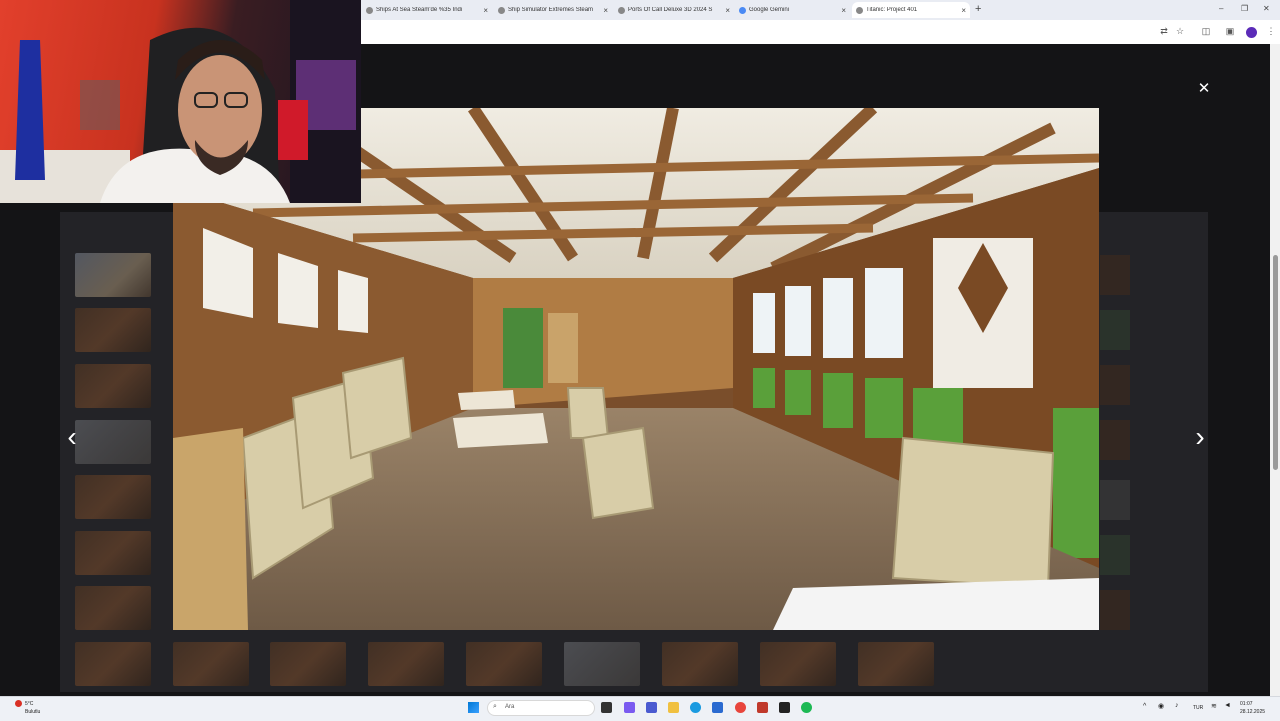  Describe the element at coordinates (29, 704) in the screenshot. I see `weather-temp: 5°C` at that location.